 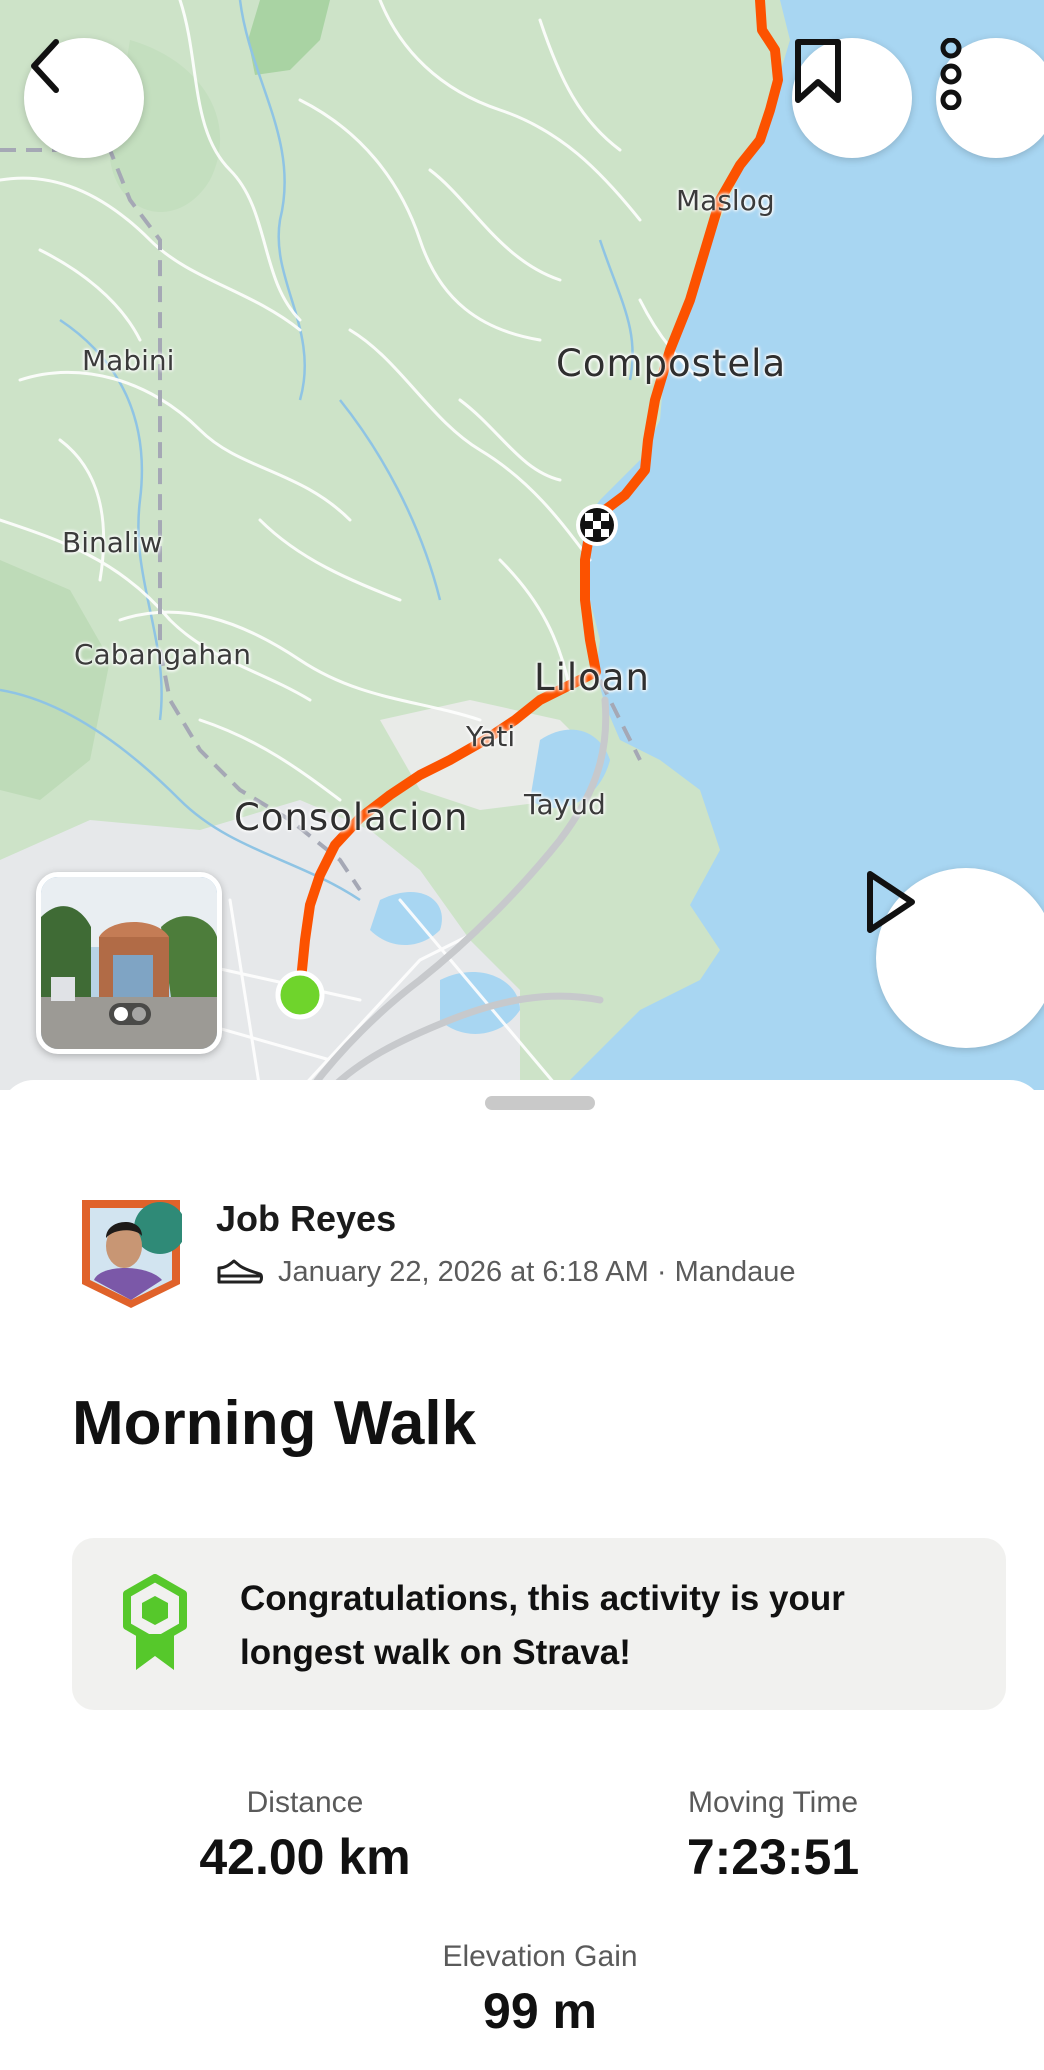 I want to click on stat-elevation-gain: Elevation Gain 99 m, so click(x=540, y=1990).